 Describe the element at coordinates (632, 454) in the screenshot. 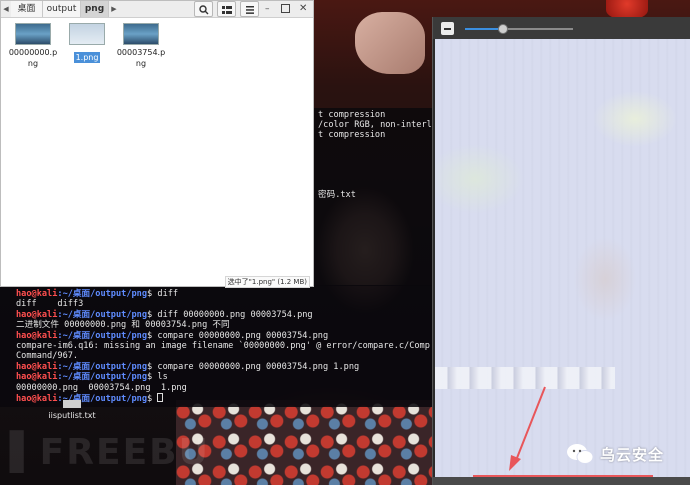

I see `brand-text: 乌云安全` at that location.